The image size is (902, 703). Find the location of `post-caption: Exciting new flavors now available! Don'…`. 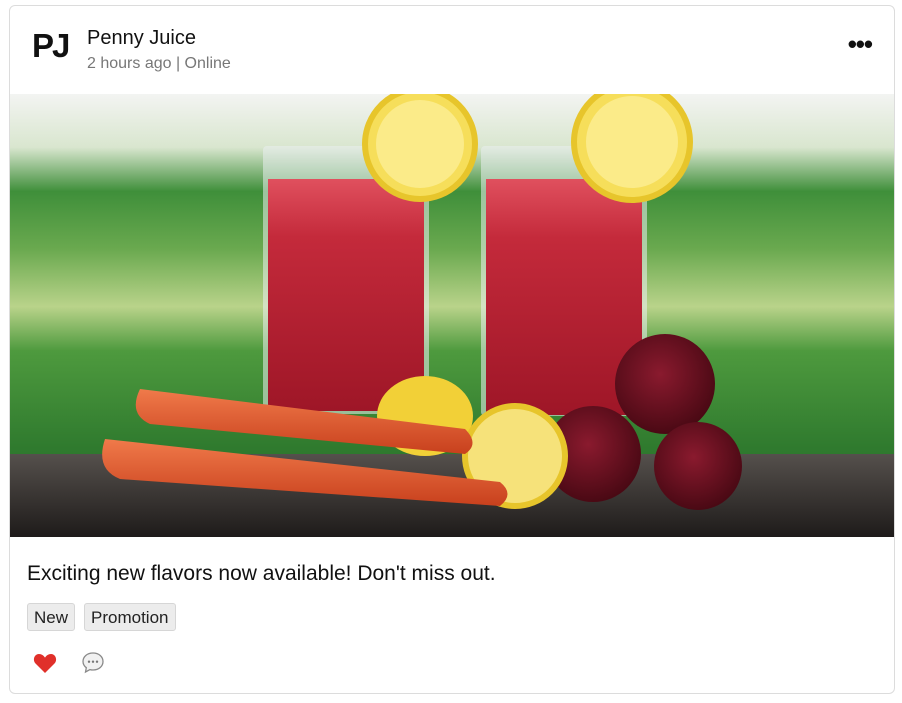

post-caption: Exciting new flavors now available! Don'… is located at coordinates (261, 573).